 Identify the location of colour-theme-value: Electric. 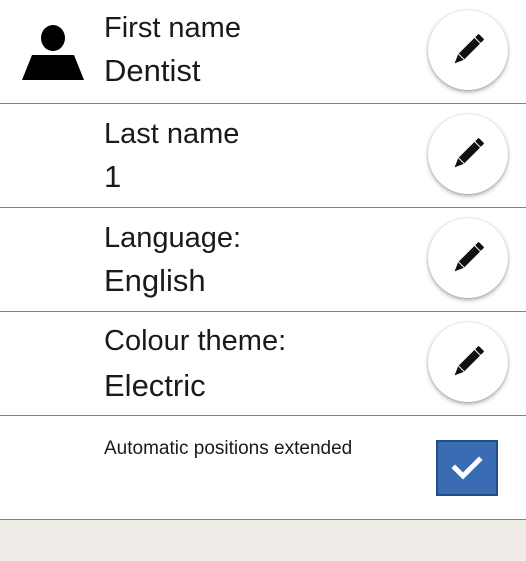
(155, 385).